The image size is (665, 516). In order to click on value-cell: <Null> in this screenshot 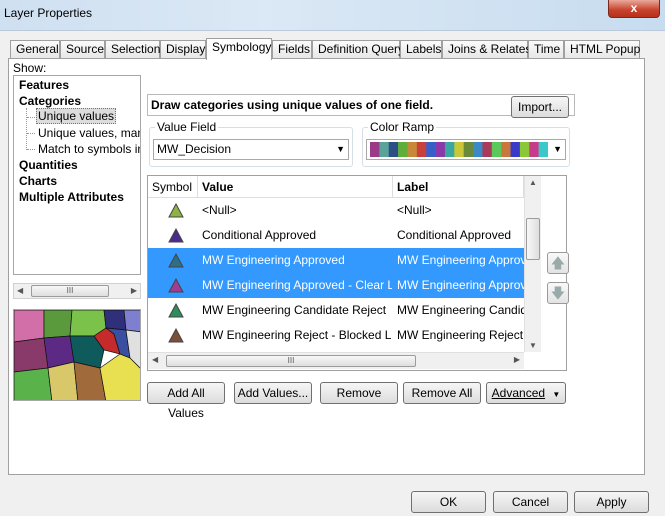, I will do `click(297, 210)`.